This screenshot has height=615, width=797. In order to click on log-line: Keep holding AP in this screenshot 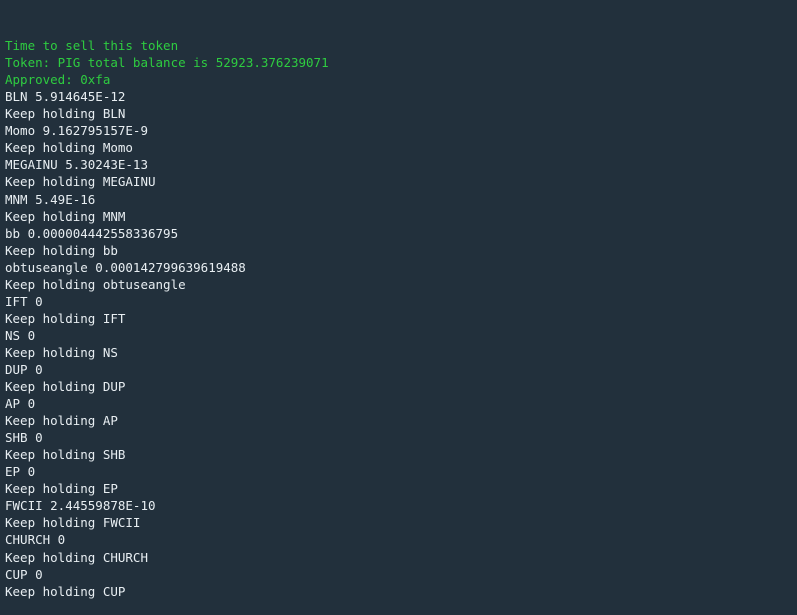, I will do `click(61, 421)`.